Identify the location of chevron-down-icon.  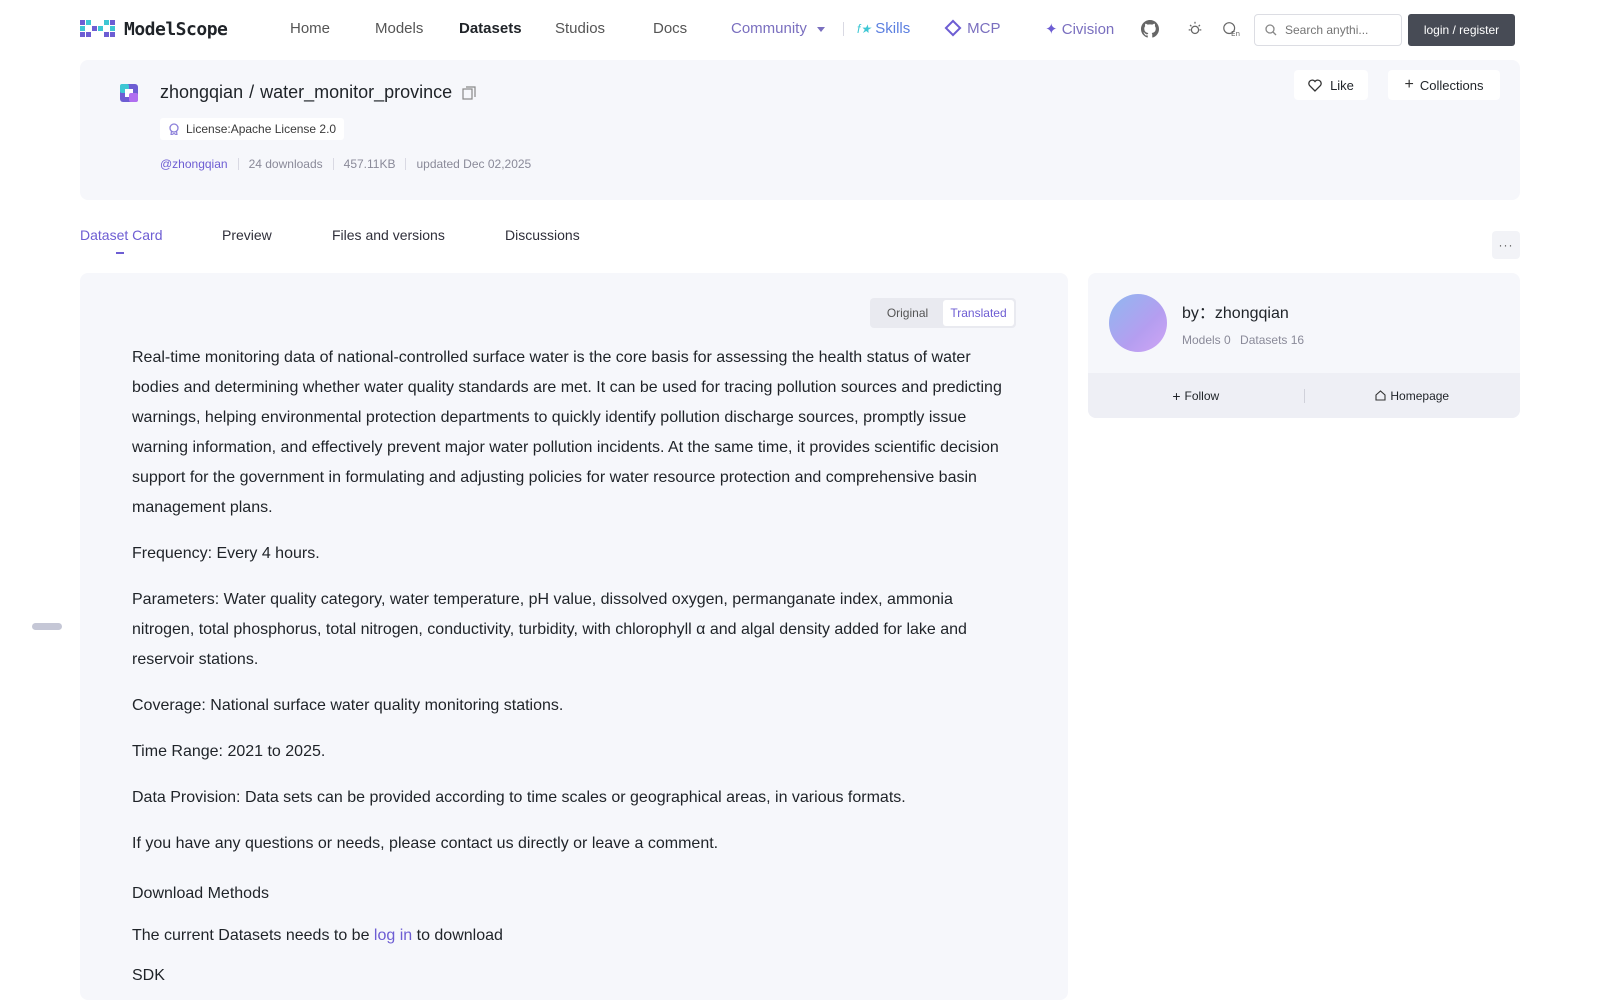
(821, 29).